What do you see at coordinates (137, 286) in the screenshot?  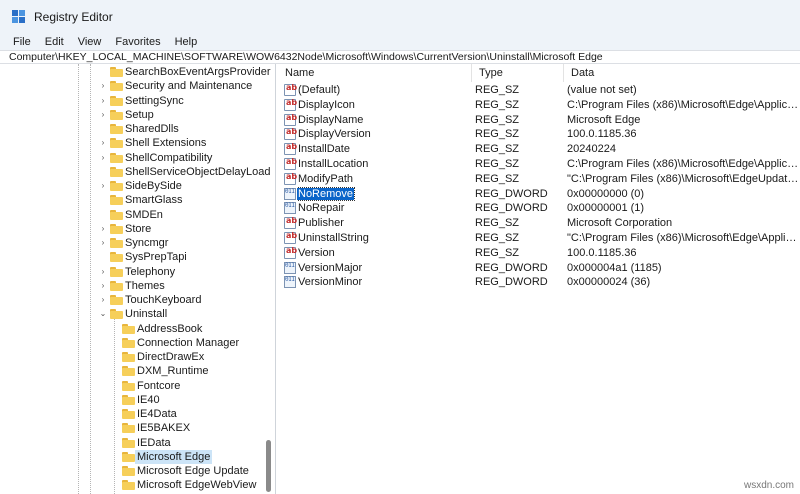 I see `tree-item: › Themes` at bounding box center [137, 286].